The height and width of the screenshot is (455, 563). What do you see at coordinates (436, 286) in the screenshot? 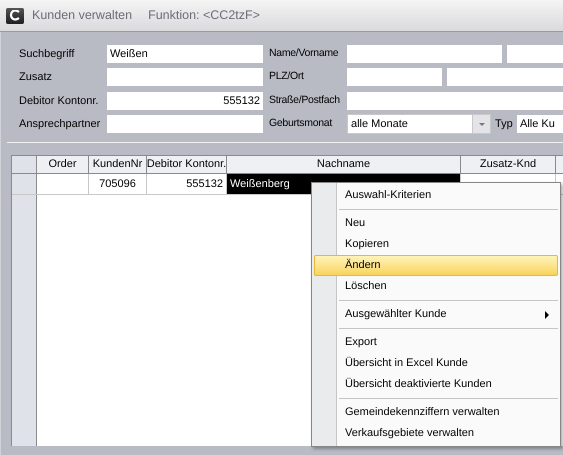
I see `menu-item: Löschen` at bounding box center [436, 286].